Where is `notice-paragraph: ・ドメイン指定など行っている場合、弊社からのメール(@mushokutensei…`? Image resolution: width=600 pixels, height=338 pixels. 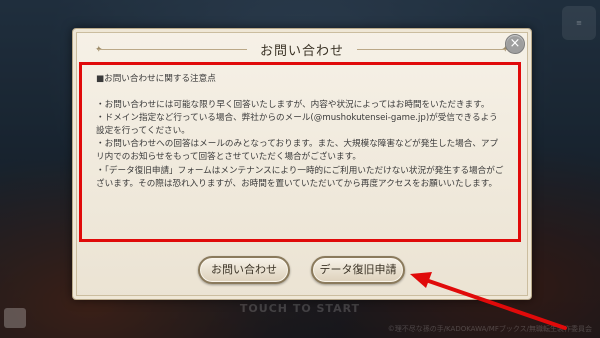 notice-paragraph: ・ドメイン指定など行っている場合、弊社からのメール(@mushokutensei… is located at coordinates (297, 125).